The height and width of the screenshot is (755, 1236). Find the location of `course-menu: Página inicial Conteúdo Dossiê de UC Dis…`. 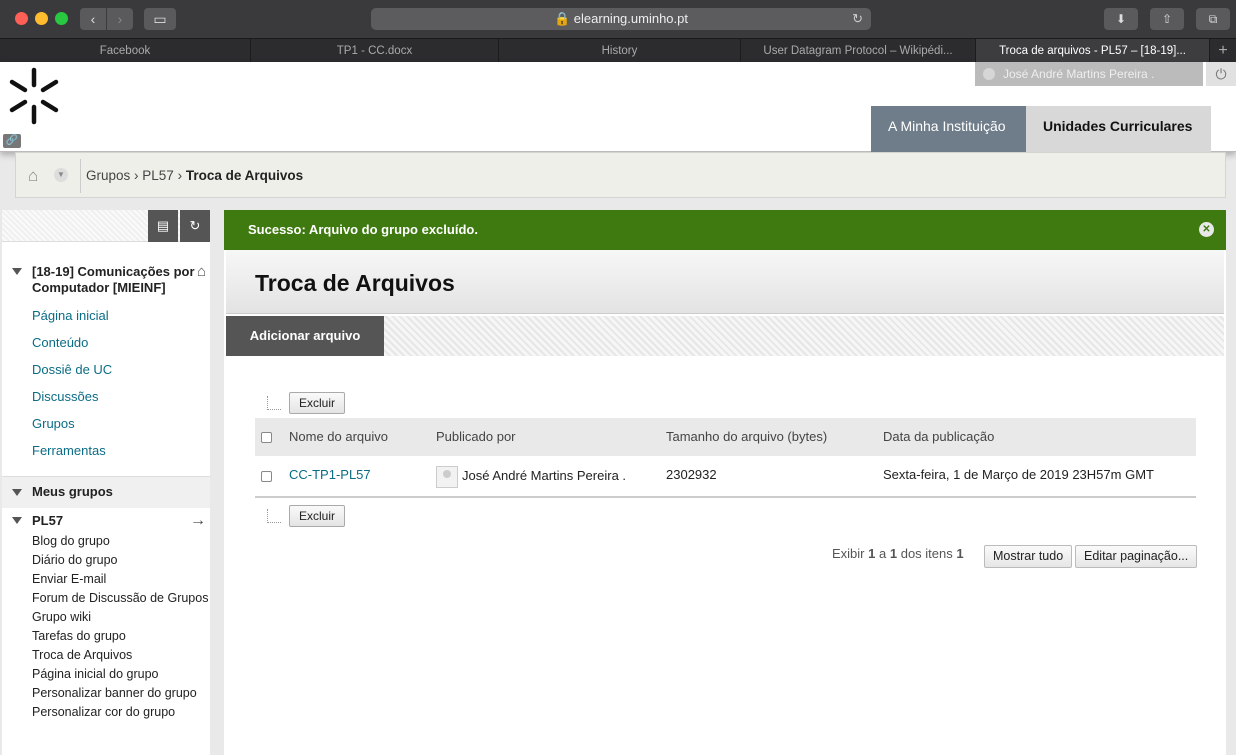

course-menu: Página inicial Conteúdo Dossiê de UC Dis… is located at coordinates (106, 383).